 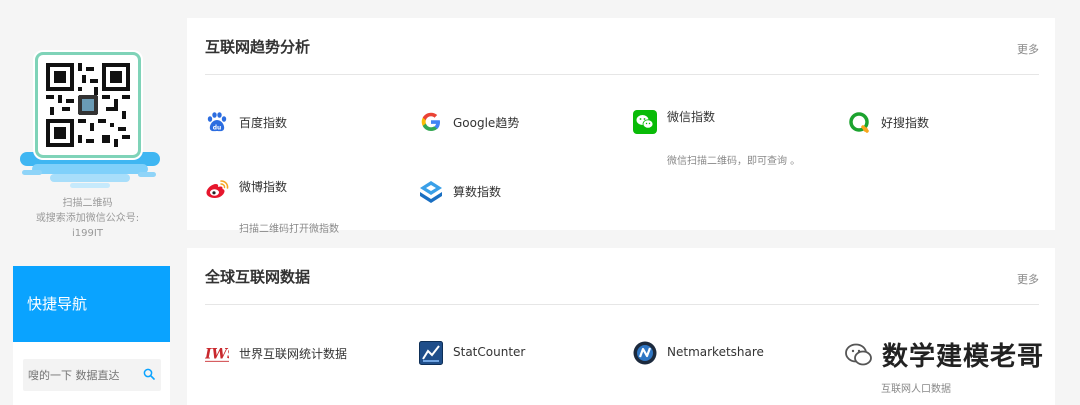 I want to click on quick-nav-panel: 快捷导航, so click(x=91, y=335).